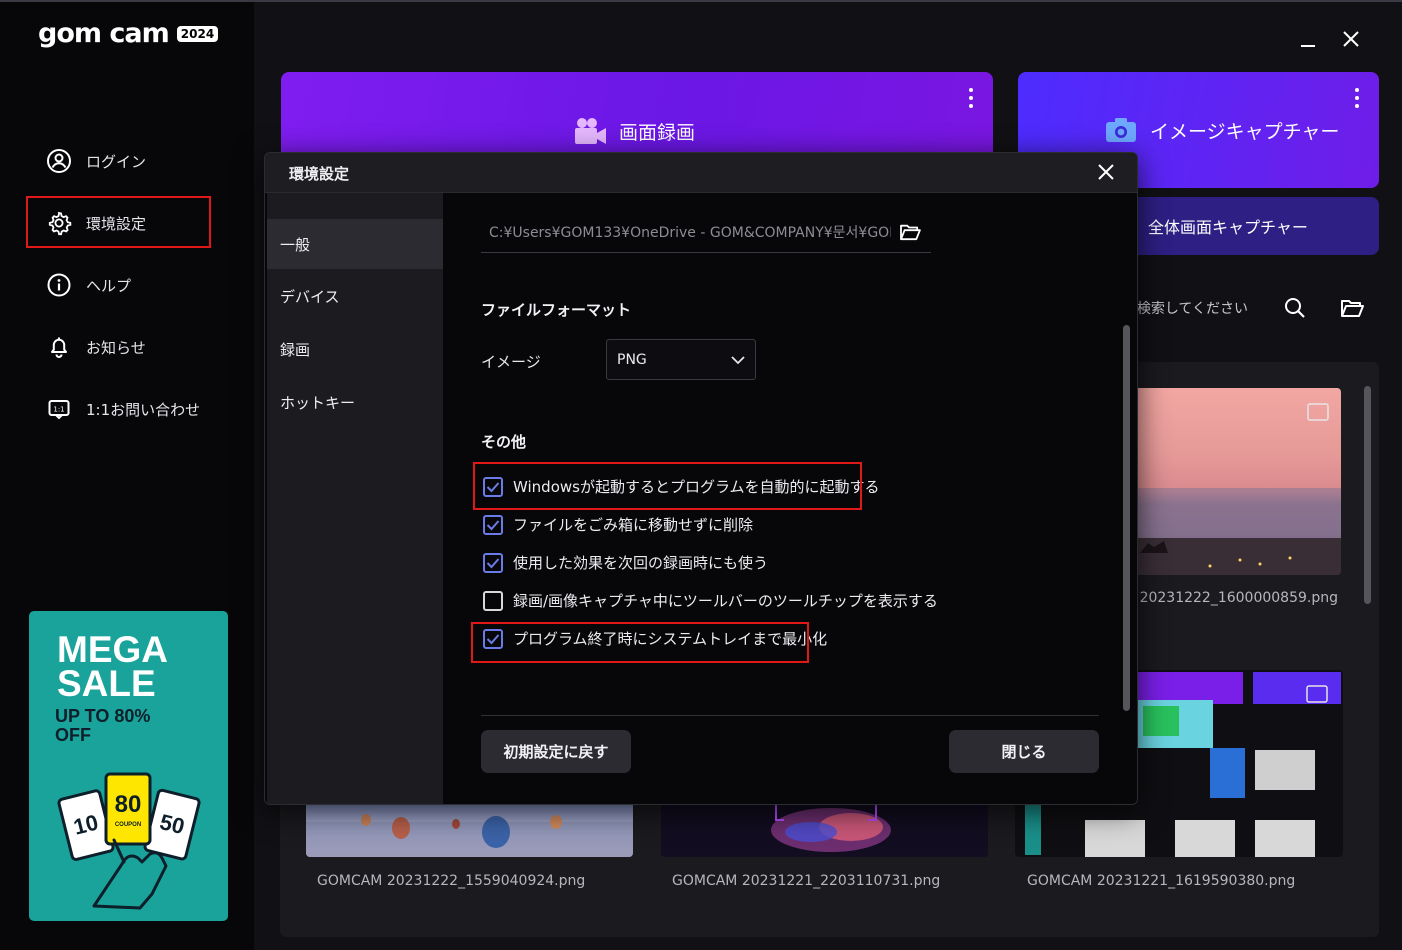  What do you see at coordinates (556, 310) in the screenshot?
I see `file-format-title: ファイルフォーマット` at bounding box center [556, 310].